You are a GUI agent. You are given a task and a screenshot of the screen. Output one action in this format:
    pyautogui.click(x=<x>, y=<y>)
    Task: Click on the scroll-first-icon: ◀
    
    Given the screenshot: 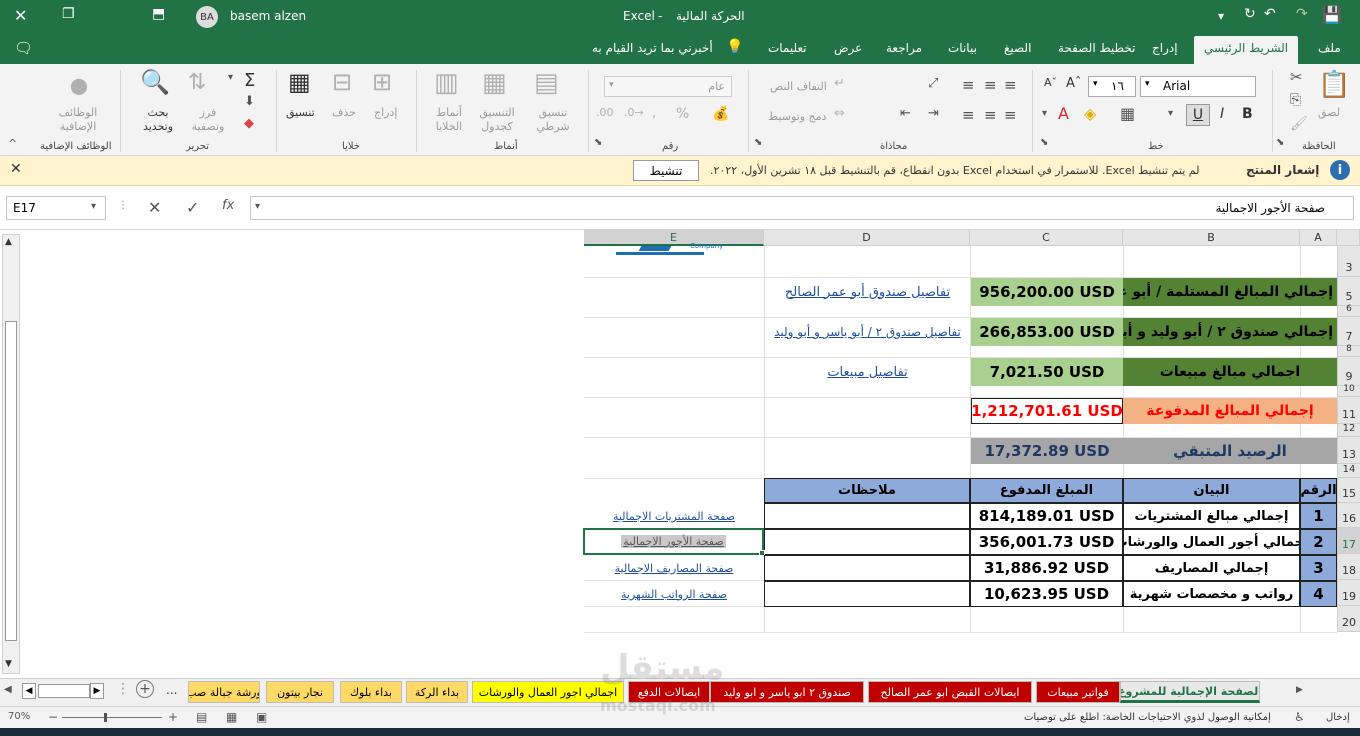 What is the action you would take?
    pyautogui.click(x=8, y=689)
    